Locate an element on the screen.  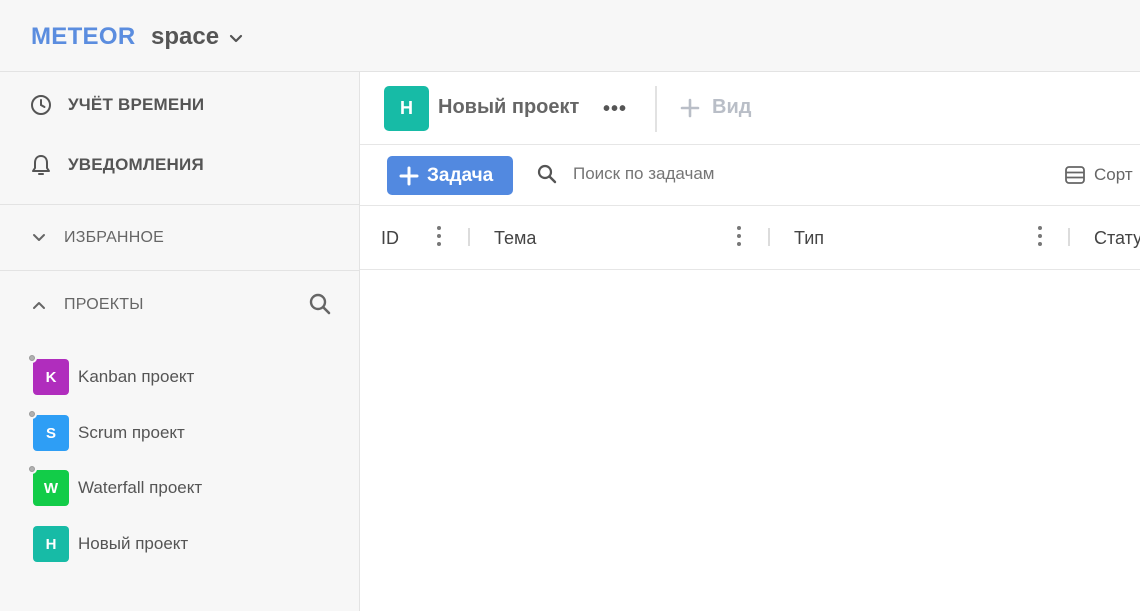
project-name: Новый проект is located at coordinates (133, 543).